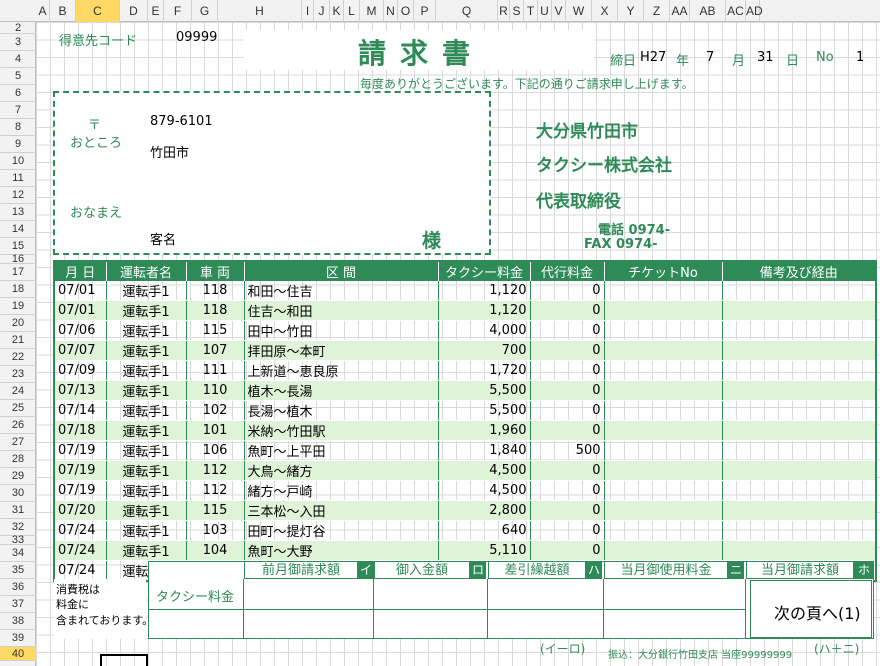 The width and height of the screenshot is (880, 666). I want to click on table-cell: 107, so click(215, 350).